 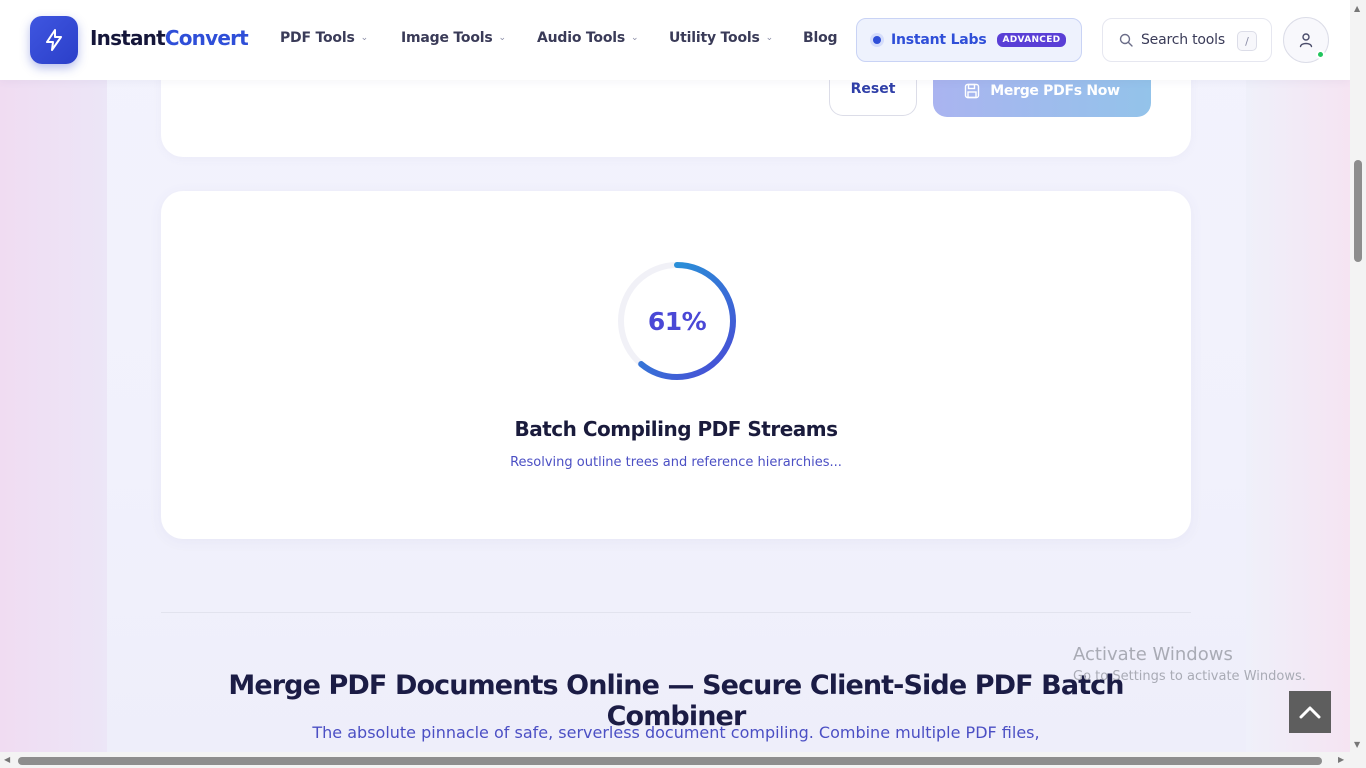 I want to click on nav-item-utility-tools: Utility Tools ⌄, so click(x=721, y=38).